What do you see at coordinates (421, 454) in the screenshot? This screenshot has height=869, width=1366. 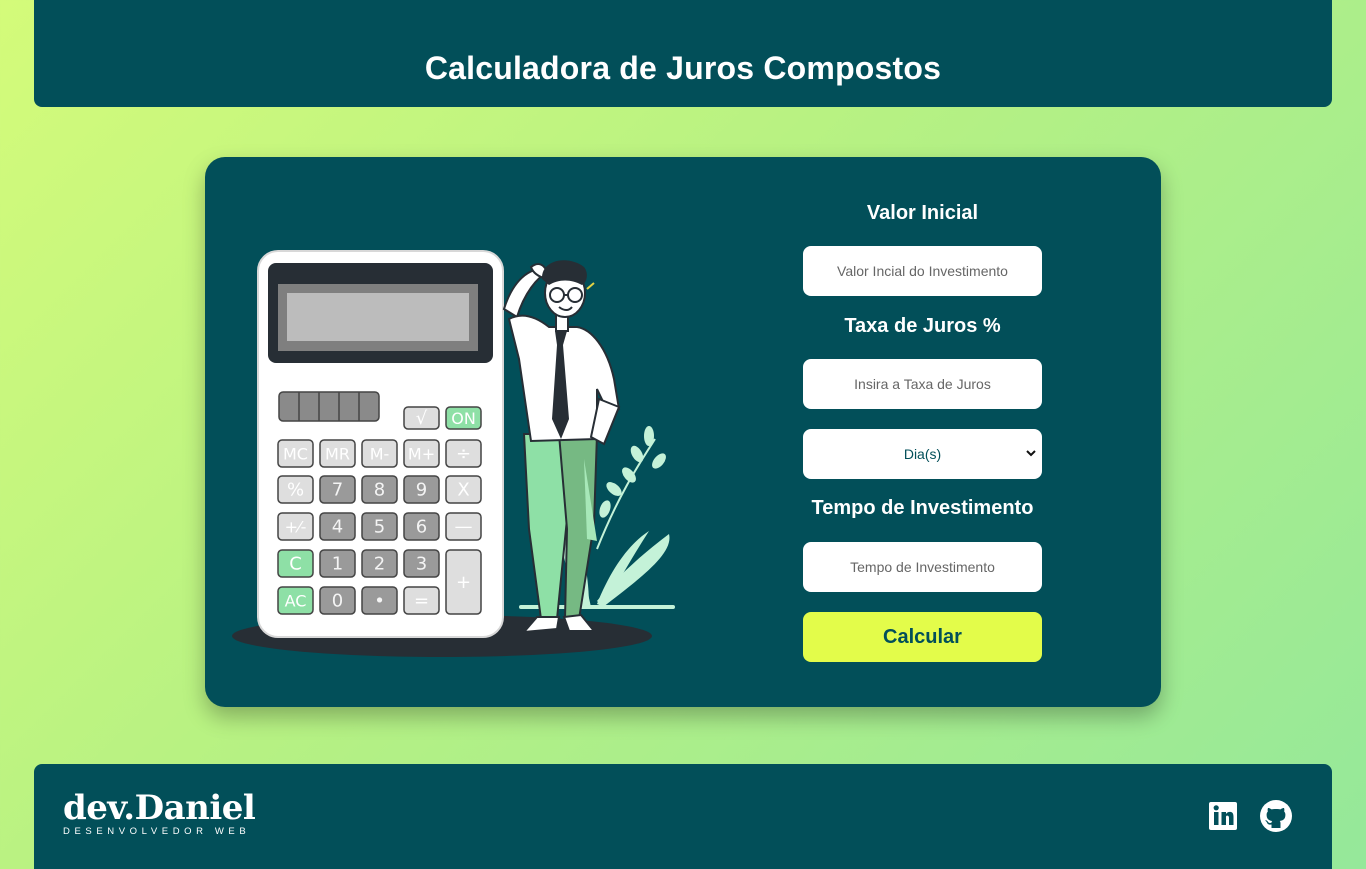 I see `mem-3-key-label: M+` at bounding box center [421, 454].